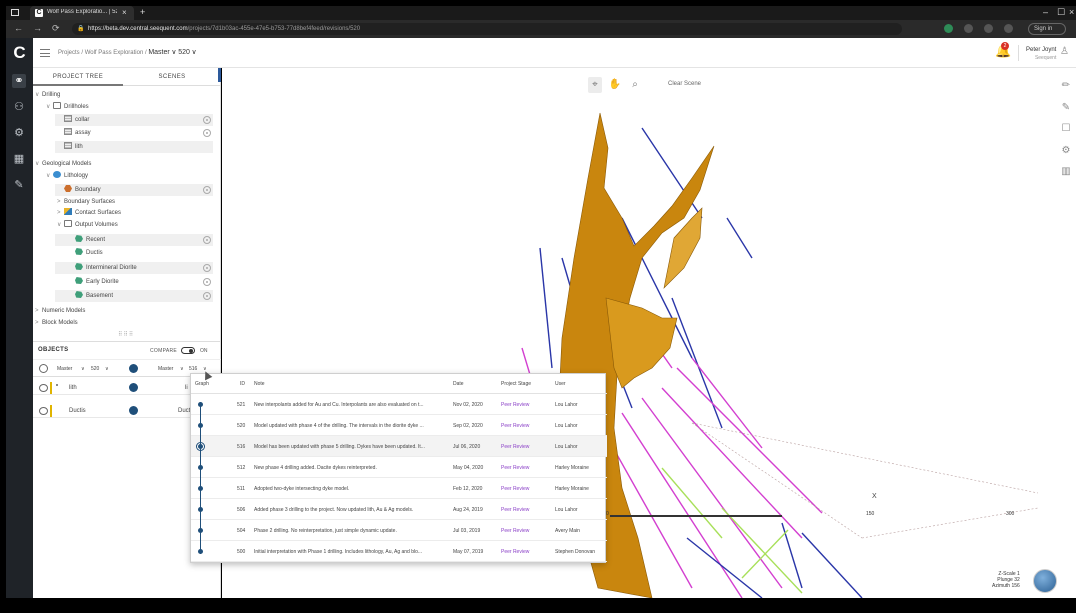 The height and width of the screenshot is (613, 1076). I want to click on calendar-icon: ▦, so click(19, 159).